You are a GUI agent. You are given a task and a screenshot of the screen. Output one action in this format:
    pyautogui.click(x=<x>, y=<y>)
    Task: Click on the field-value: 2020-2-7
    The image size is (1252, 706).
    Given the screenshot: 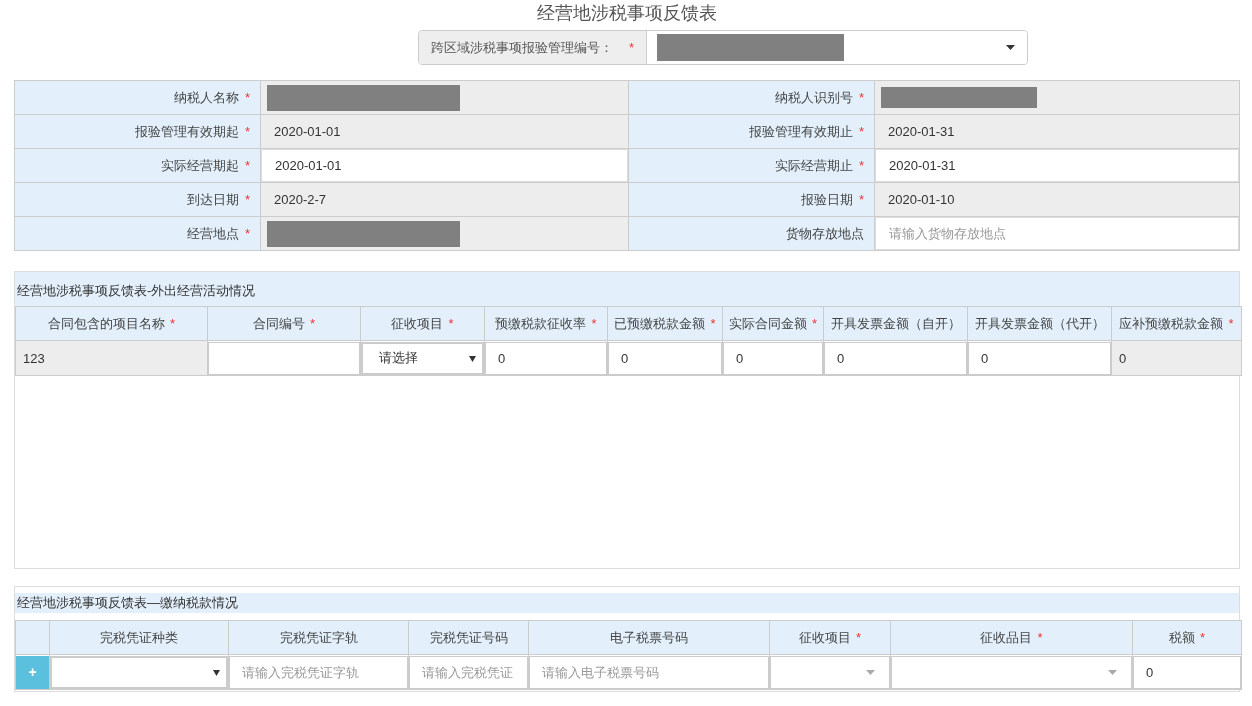 What is the action you would take?
    pyautogui.click(x=300, y=199)
    